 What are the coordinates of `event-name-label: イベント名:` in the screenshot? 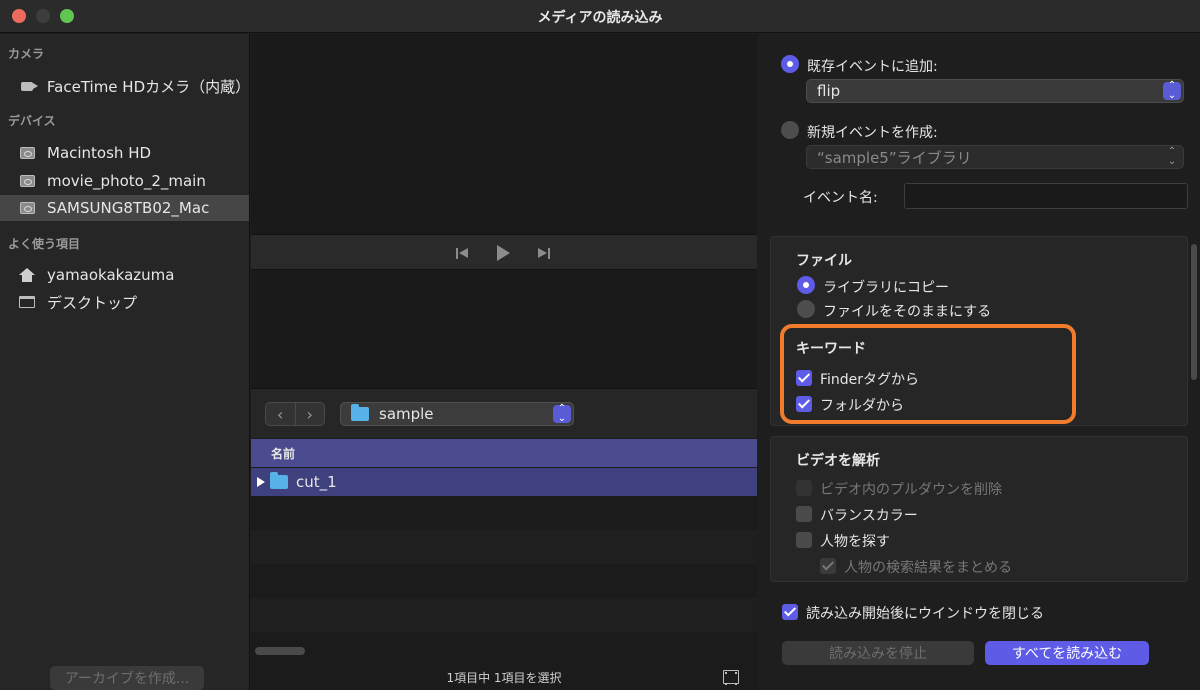 It's located at (840, 198).